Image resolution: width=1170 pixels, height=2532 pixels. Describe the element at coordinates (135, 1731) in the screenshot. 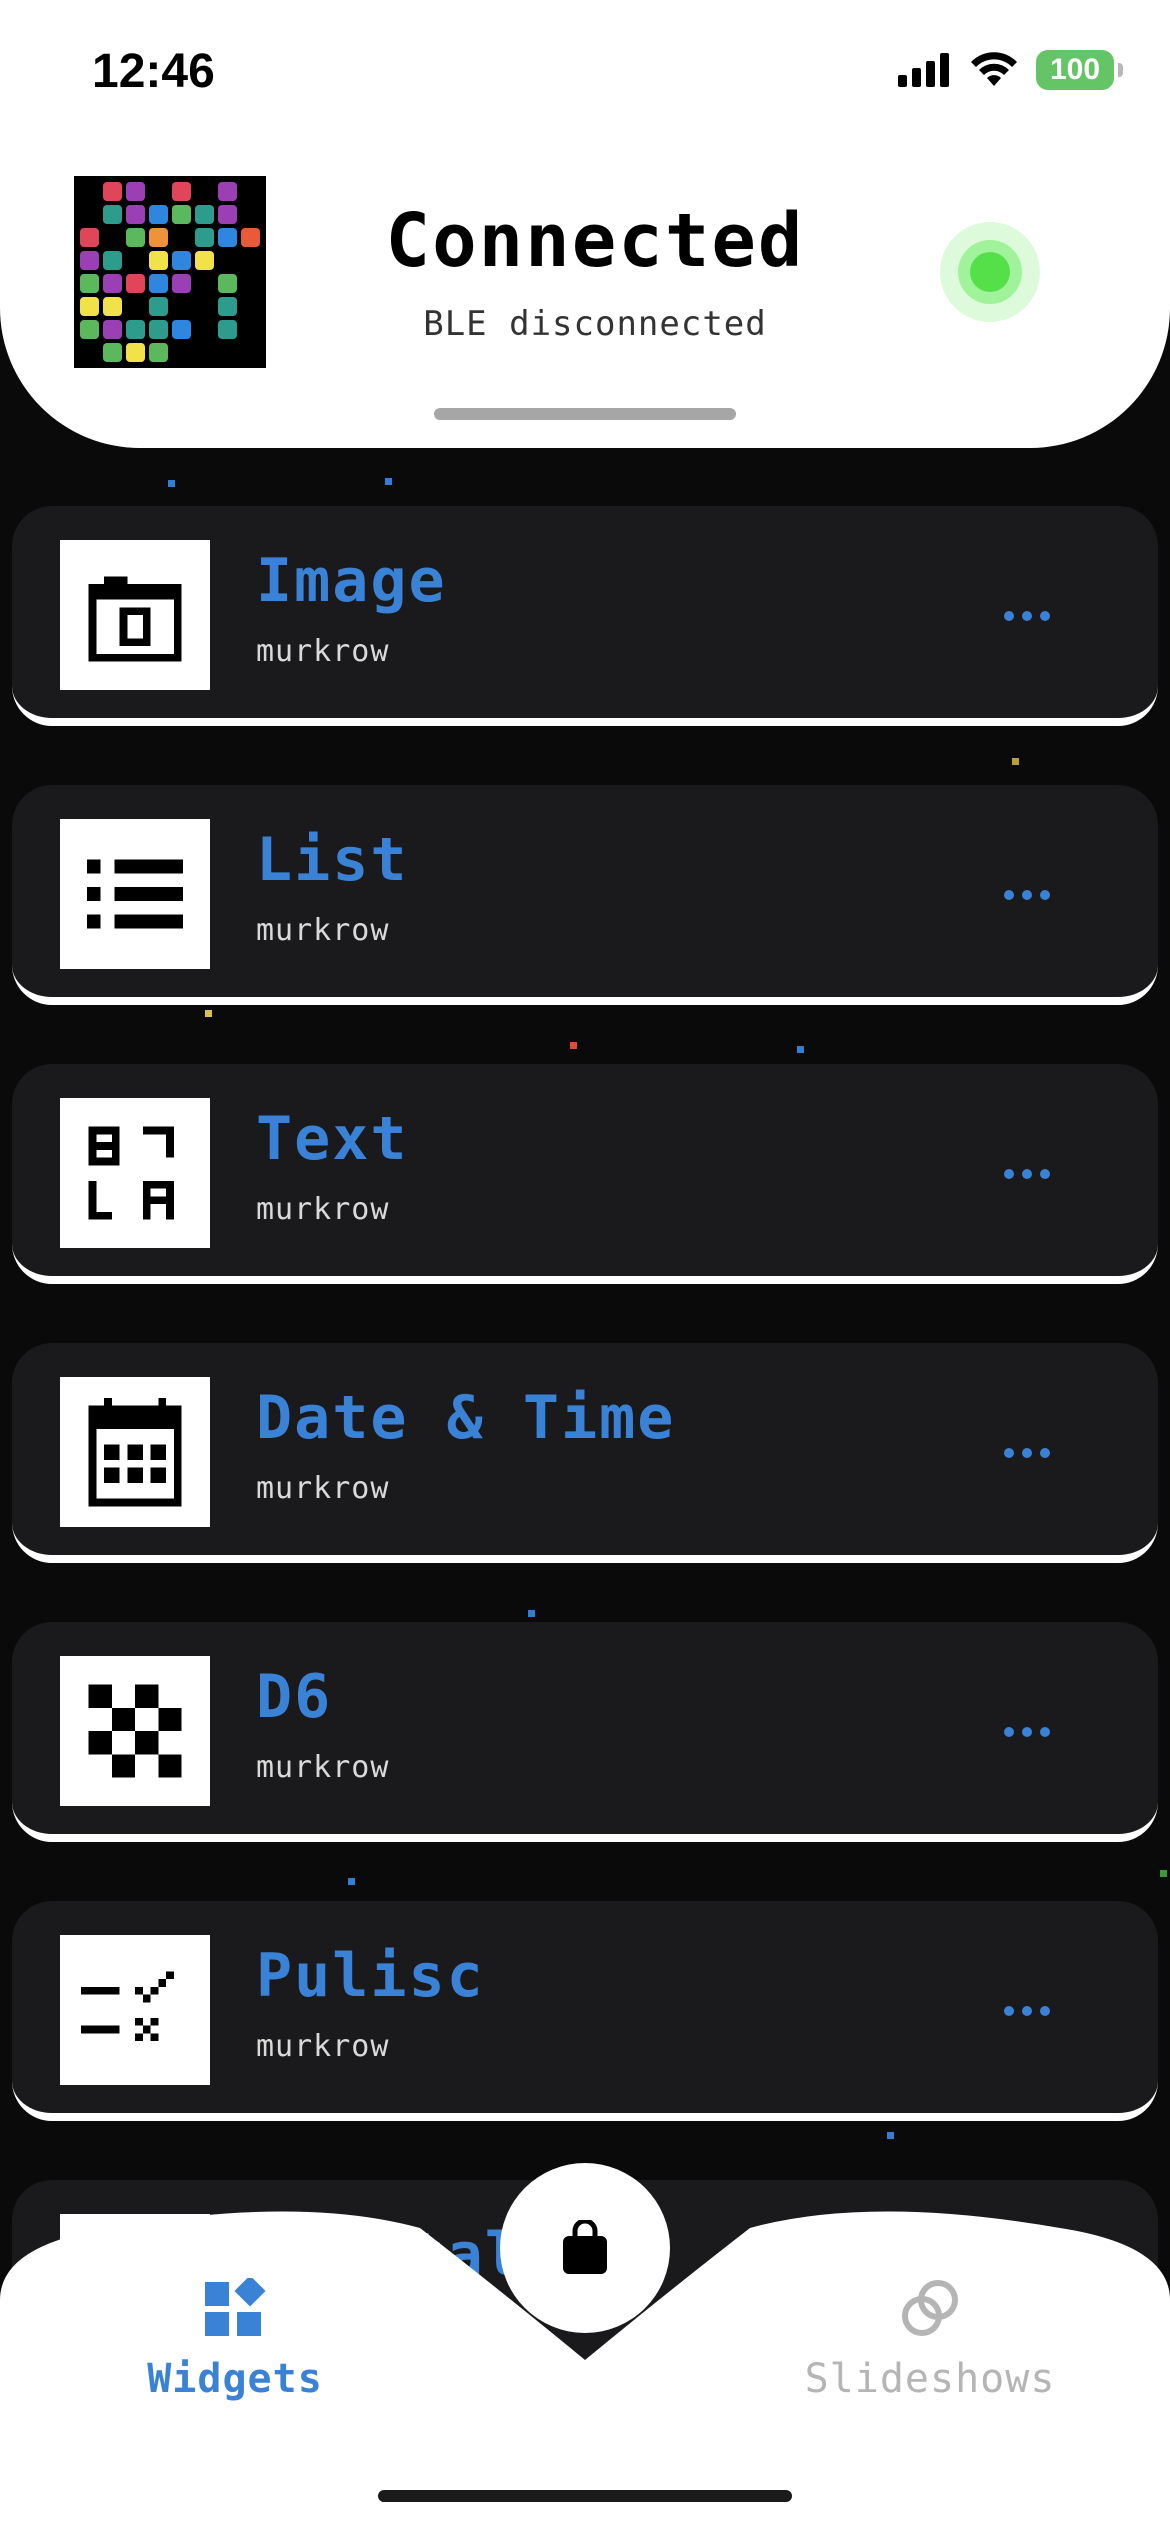

I see `checker-icon` at that location.